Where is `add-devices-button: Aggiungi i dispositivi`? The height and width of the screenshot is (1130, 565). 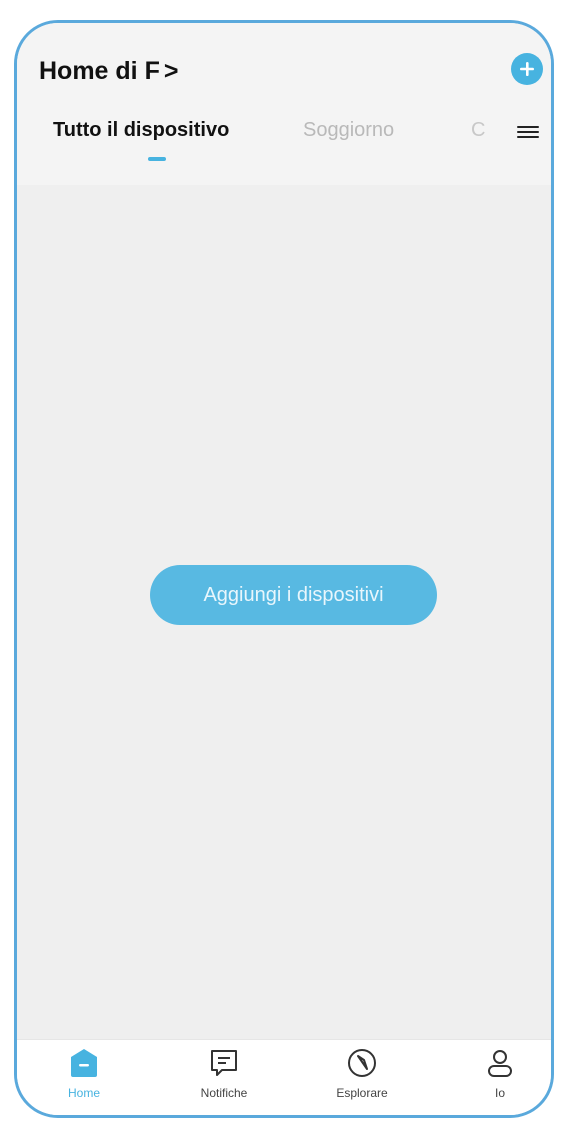 add-devices-button: Aggiungi i dispositivi is located at coordinates (293, 595).